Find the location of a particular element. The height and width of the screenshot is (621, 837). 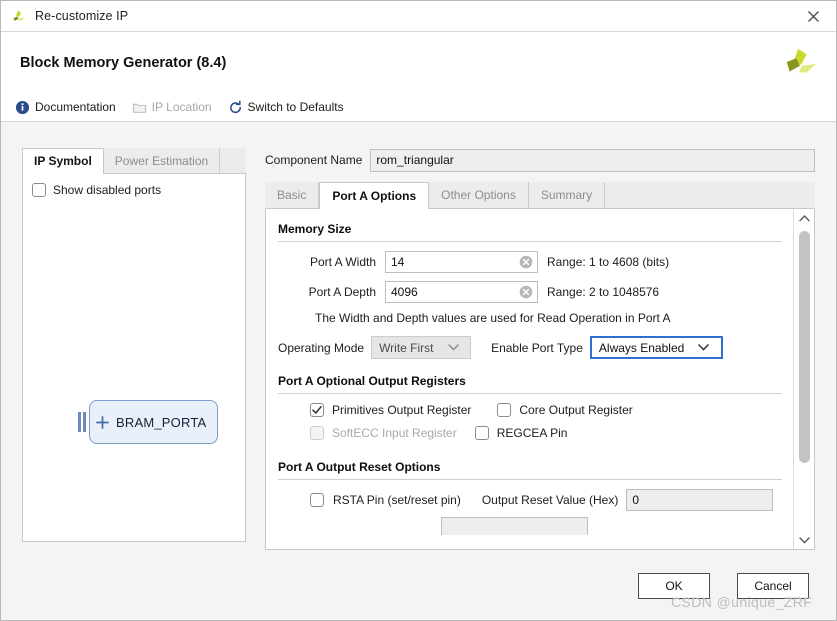

port-a-width-range: Range: 1 to 4608 (bits) is located at coordinates (608, 262).